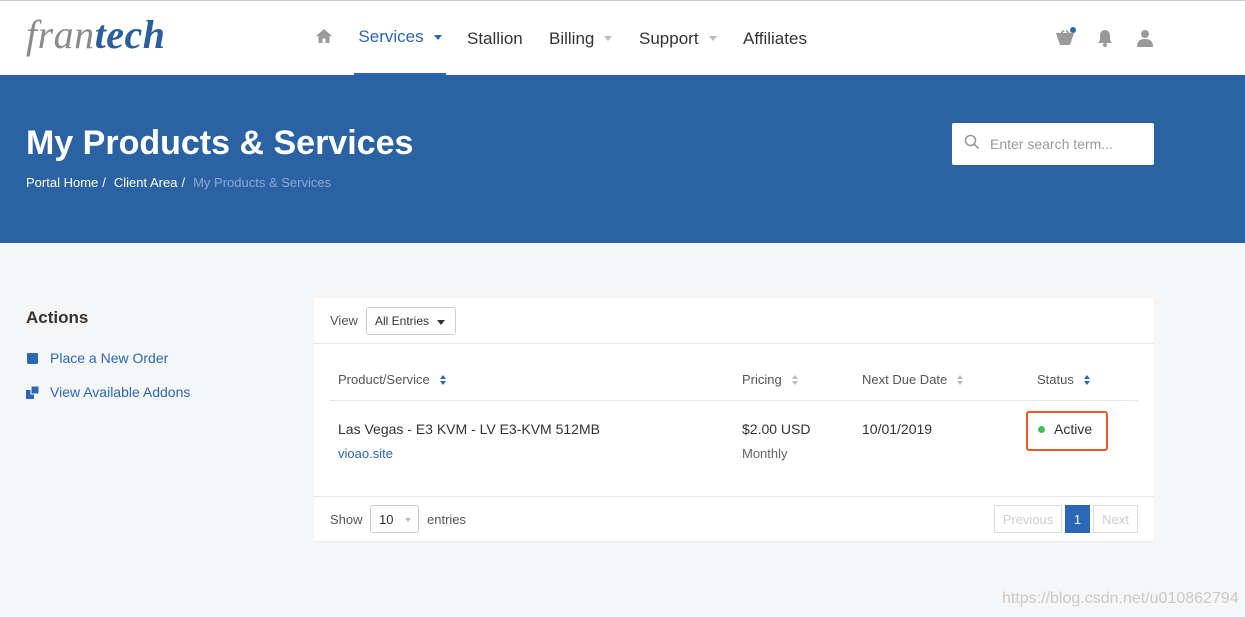 The height and width of the screenshot is (617, 1245). I want to click on view-filter-select: All Entries, so click(411, 321).